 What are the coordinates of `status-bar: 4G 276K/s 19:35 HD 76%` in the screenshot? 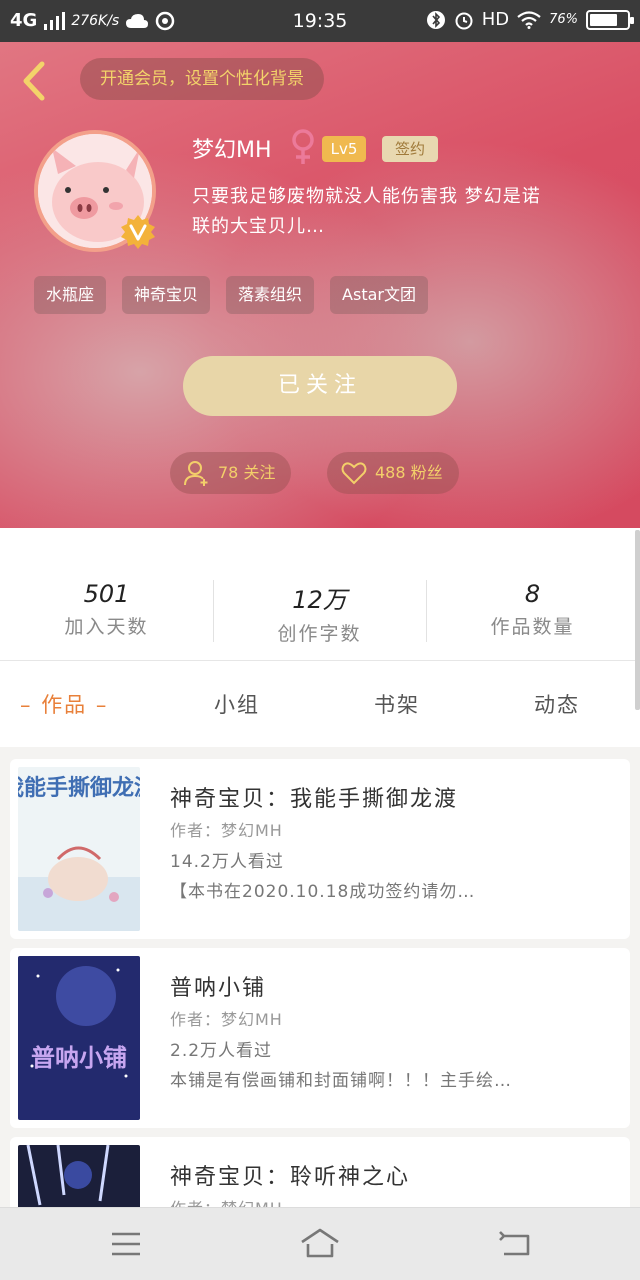 It's located at (320, 21).